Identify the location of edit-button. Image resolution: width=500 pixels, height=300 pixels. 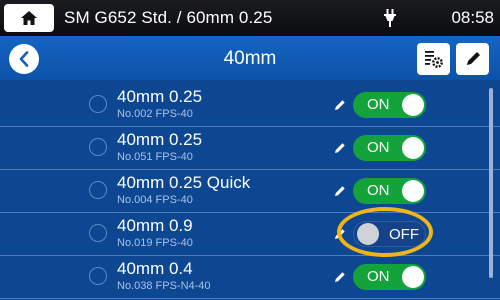
(472, 59).